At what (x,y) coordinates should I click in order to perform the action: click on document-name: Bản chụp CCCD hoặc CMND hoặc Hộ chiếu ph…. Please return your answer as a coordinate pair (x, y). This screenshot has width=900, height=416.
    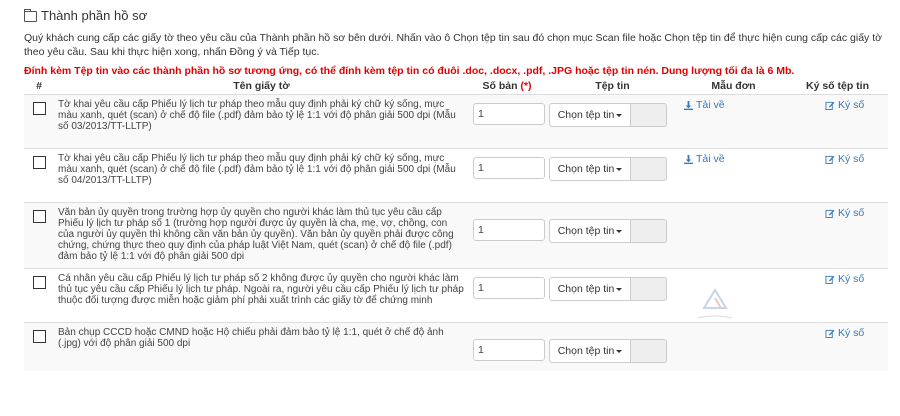
    Looking at the image, I should click on (261, 346).